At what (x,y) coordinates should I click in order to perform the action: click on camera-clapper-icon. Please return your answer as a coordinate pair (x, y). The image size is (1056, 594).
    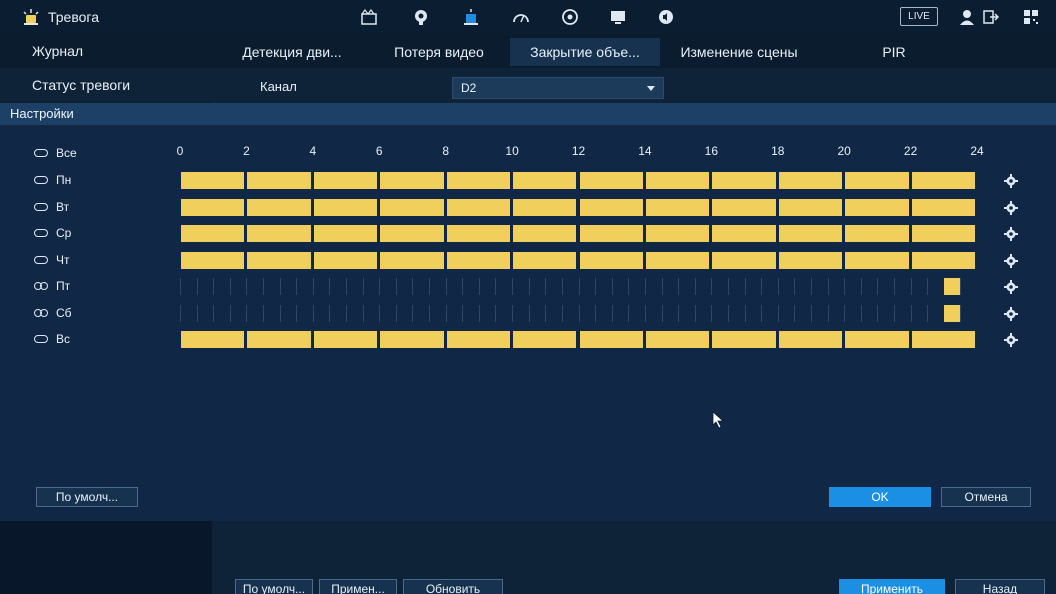
    Looking at the image, I should click on (369, 17).